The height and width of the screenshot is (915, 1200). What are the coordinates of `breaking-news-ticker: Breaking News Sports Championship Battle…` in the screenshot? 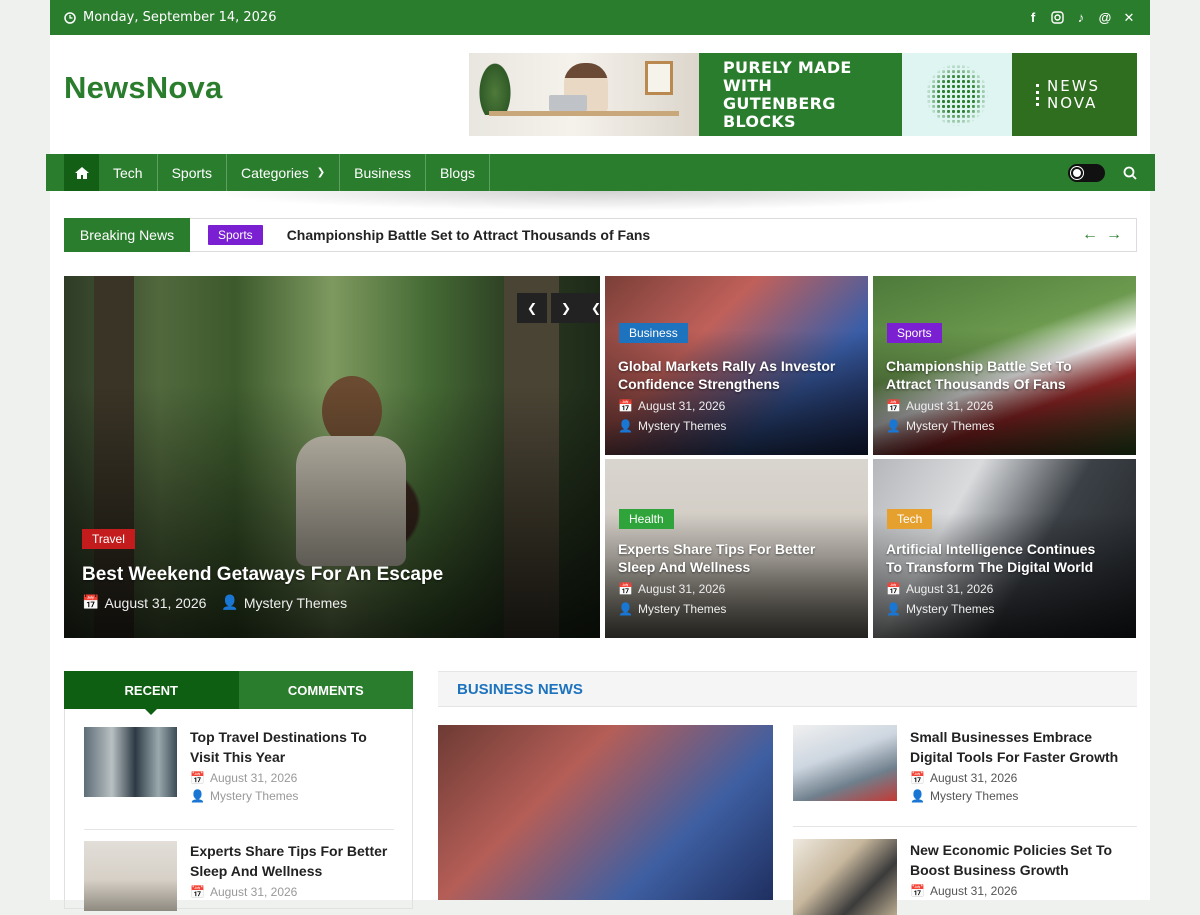 It's located at (600, 234).